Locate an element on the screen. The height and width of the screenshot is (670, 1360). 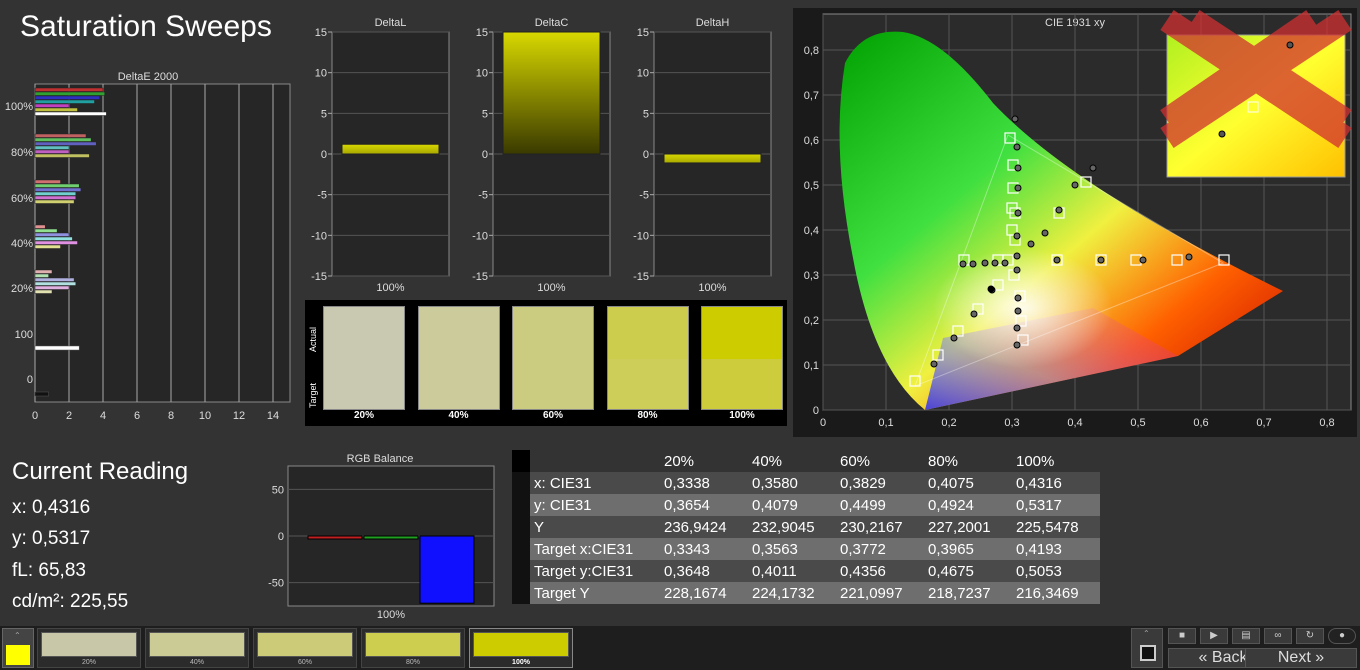
cie-ytick: 0,1 is located at coordinates (811, 366).